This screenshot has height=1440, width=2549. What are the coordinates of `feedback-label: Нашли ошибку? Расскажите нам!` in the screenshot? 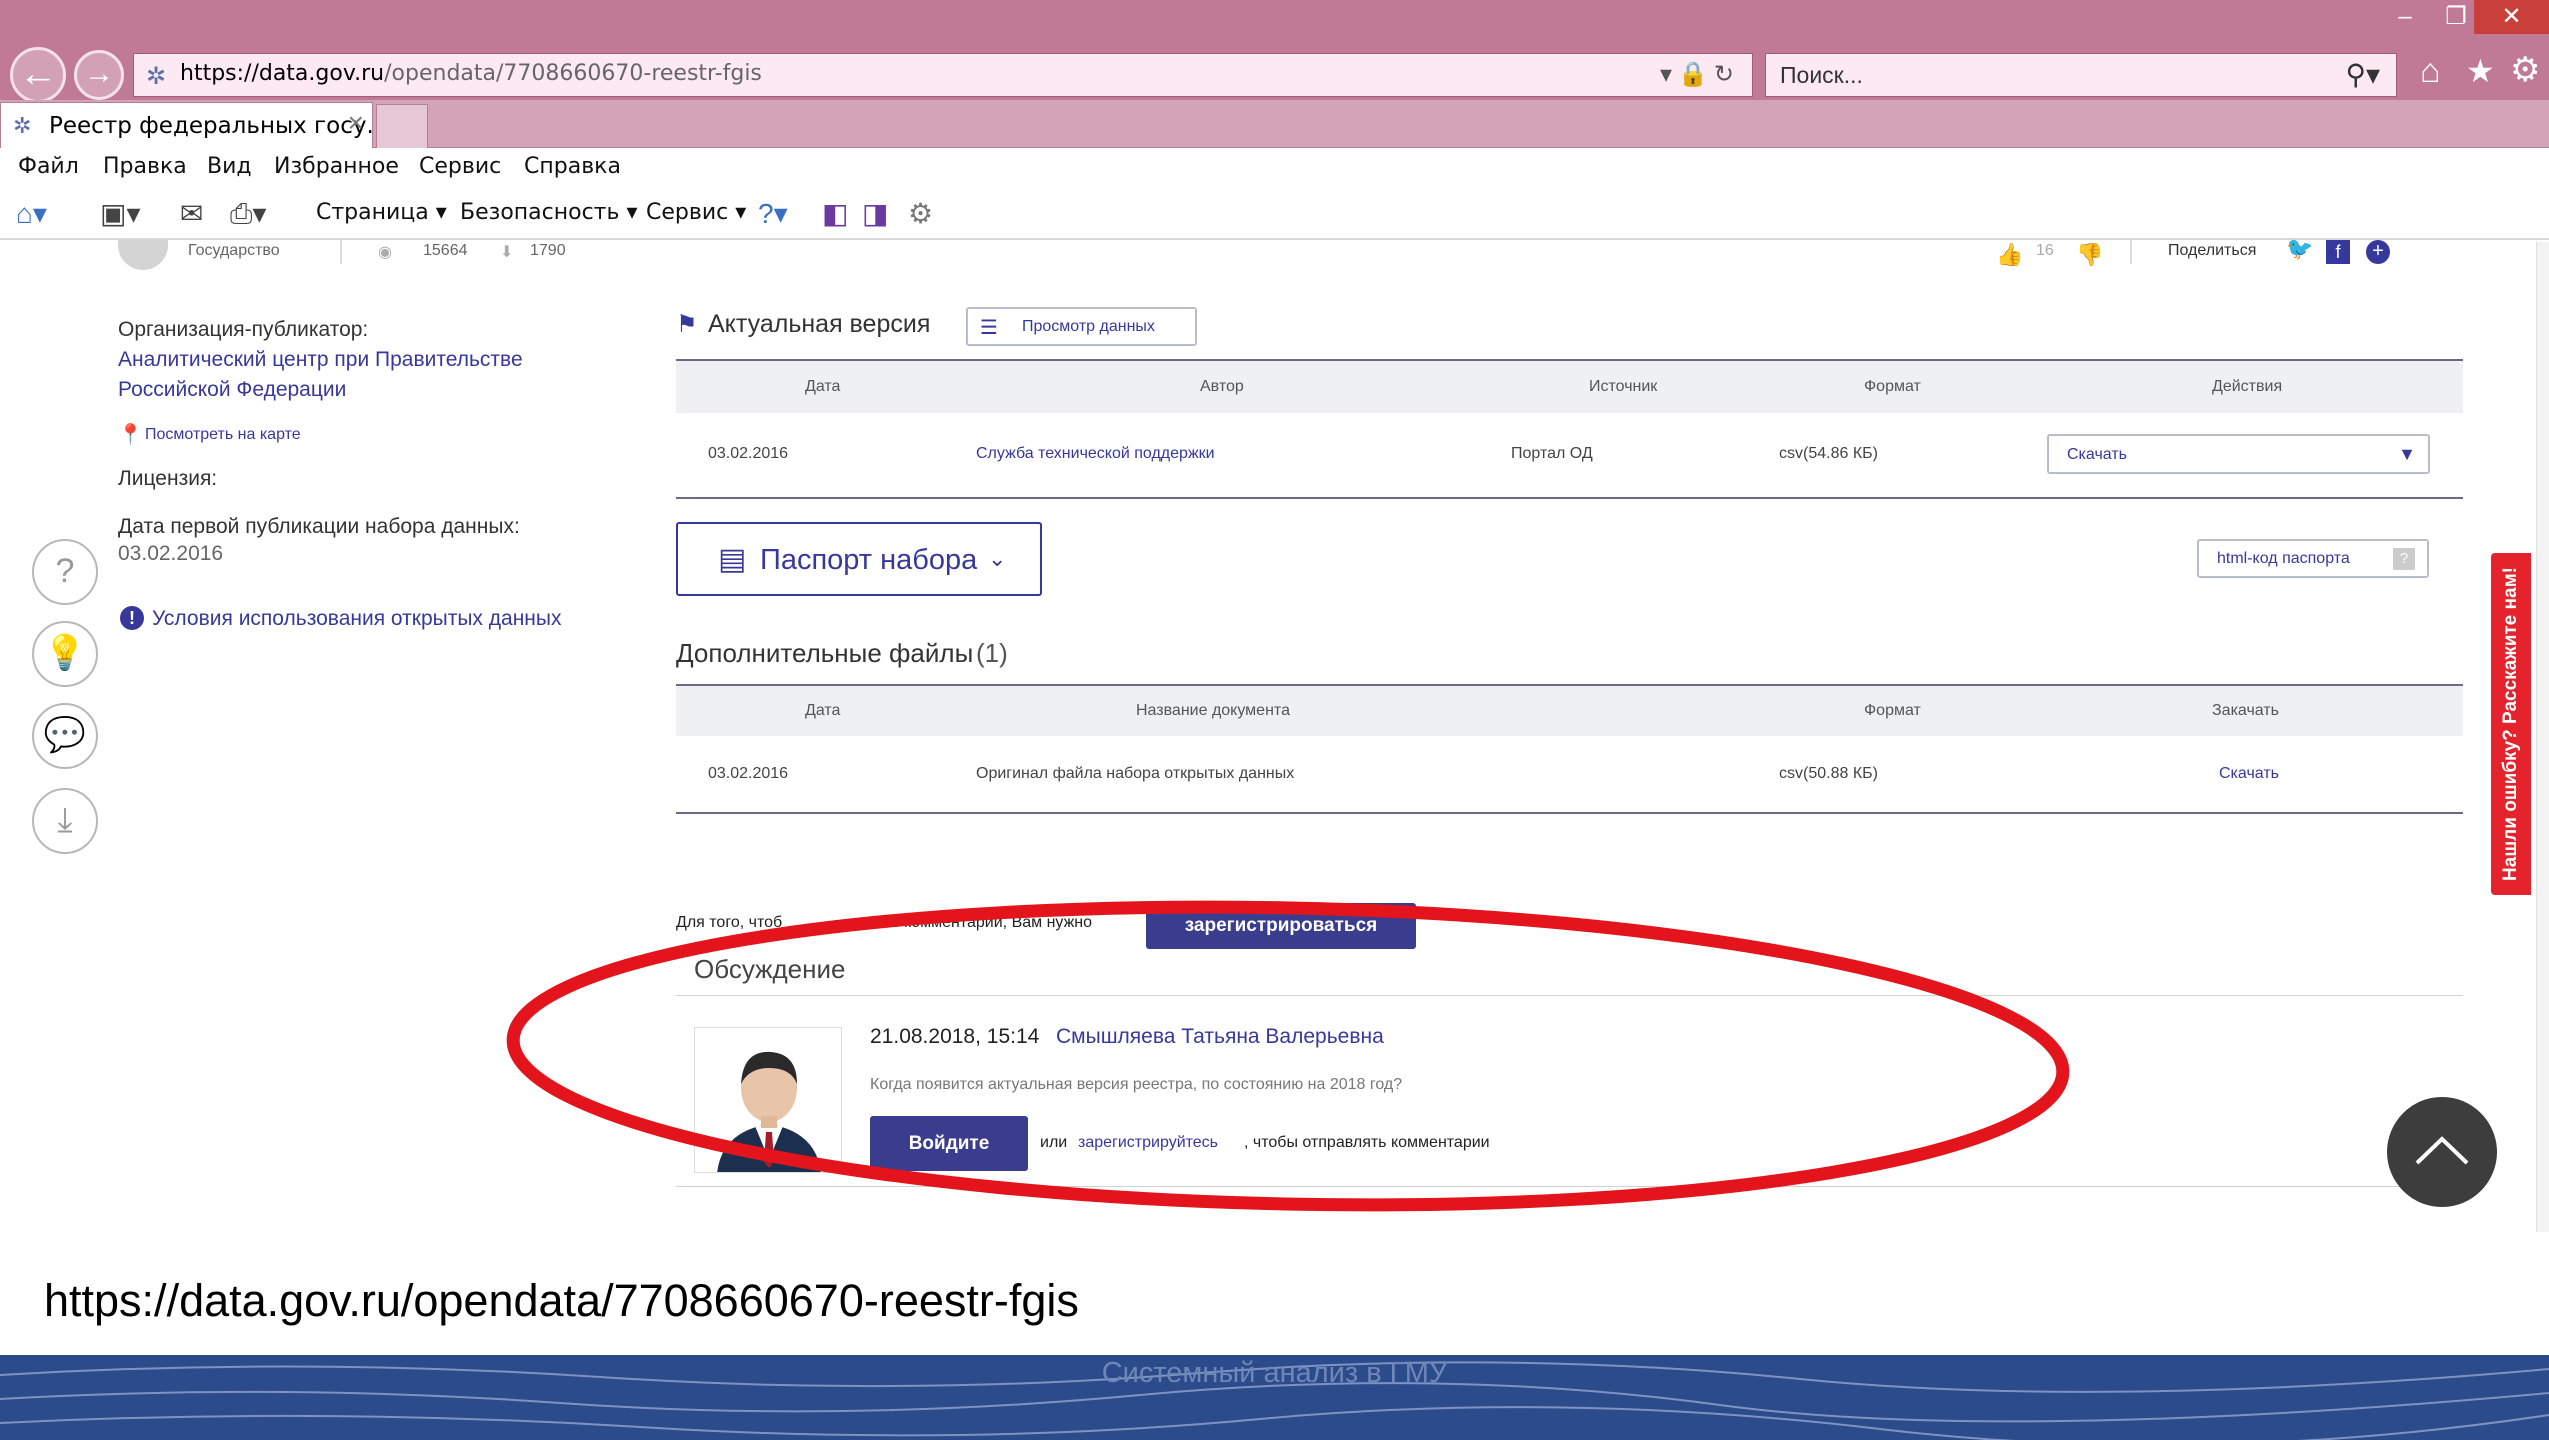 It's located at (2510, 724).